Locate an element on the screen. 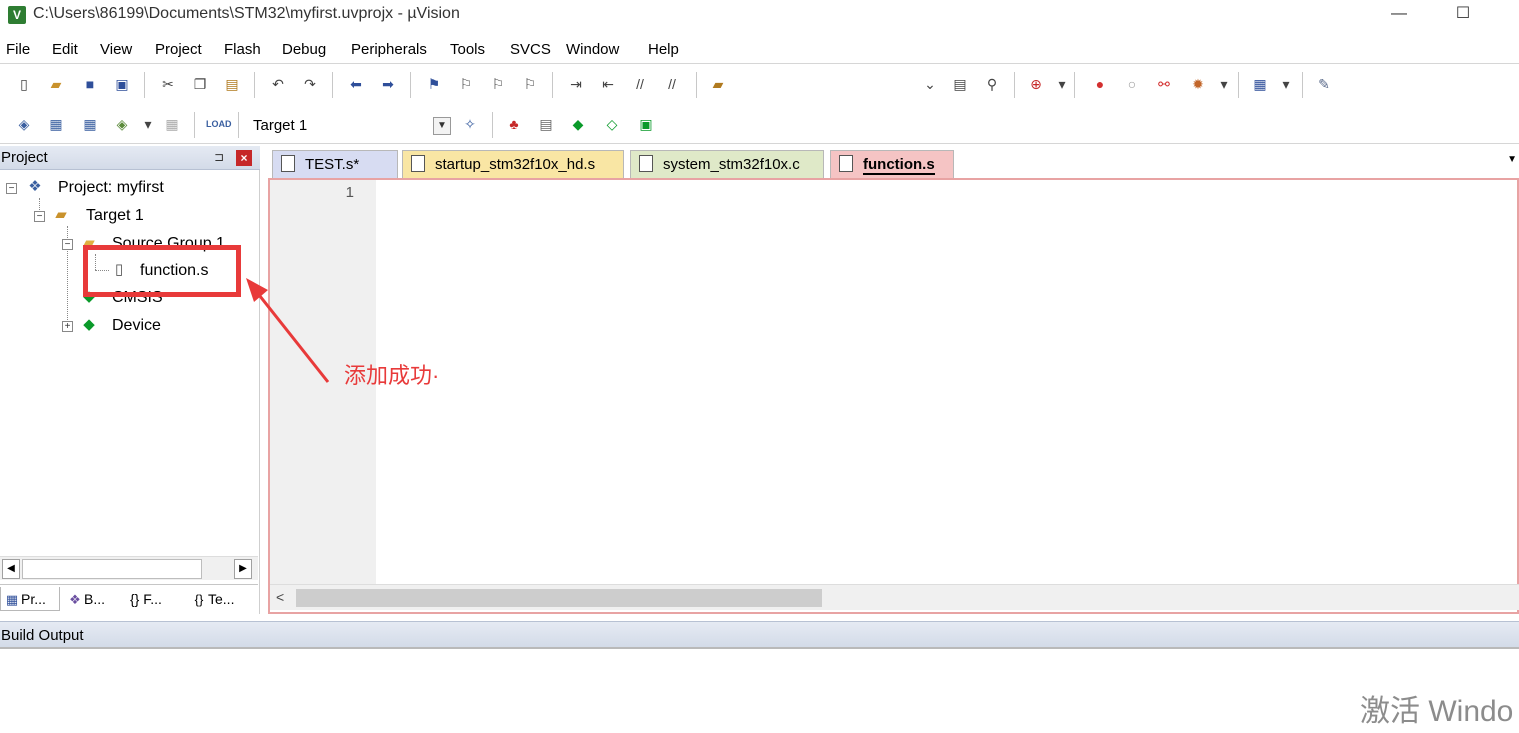 The width and height of the screenshot is (1519, 733). menu-view: View is located at coordinates (116, 49).